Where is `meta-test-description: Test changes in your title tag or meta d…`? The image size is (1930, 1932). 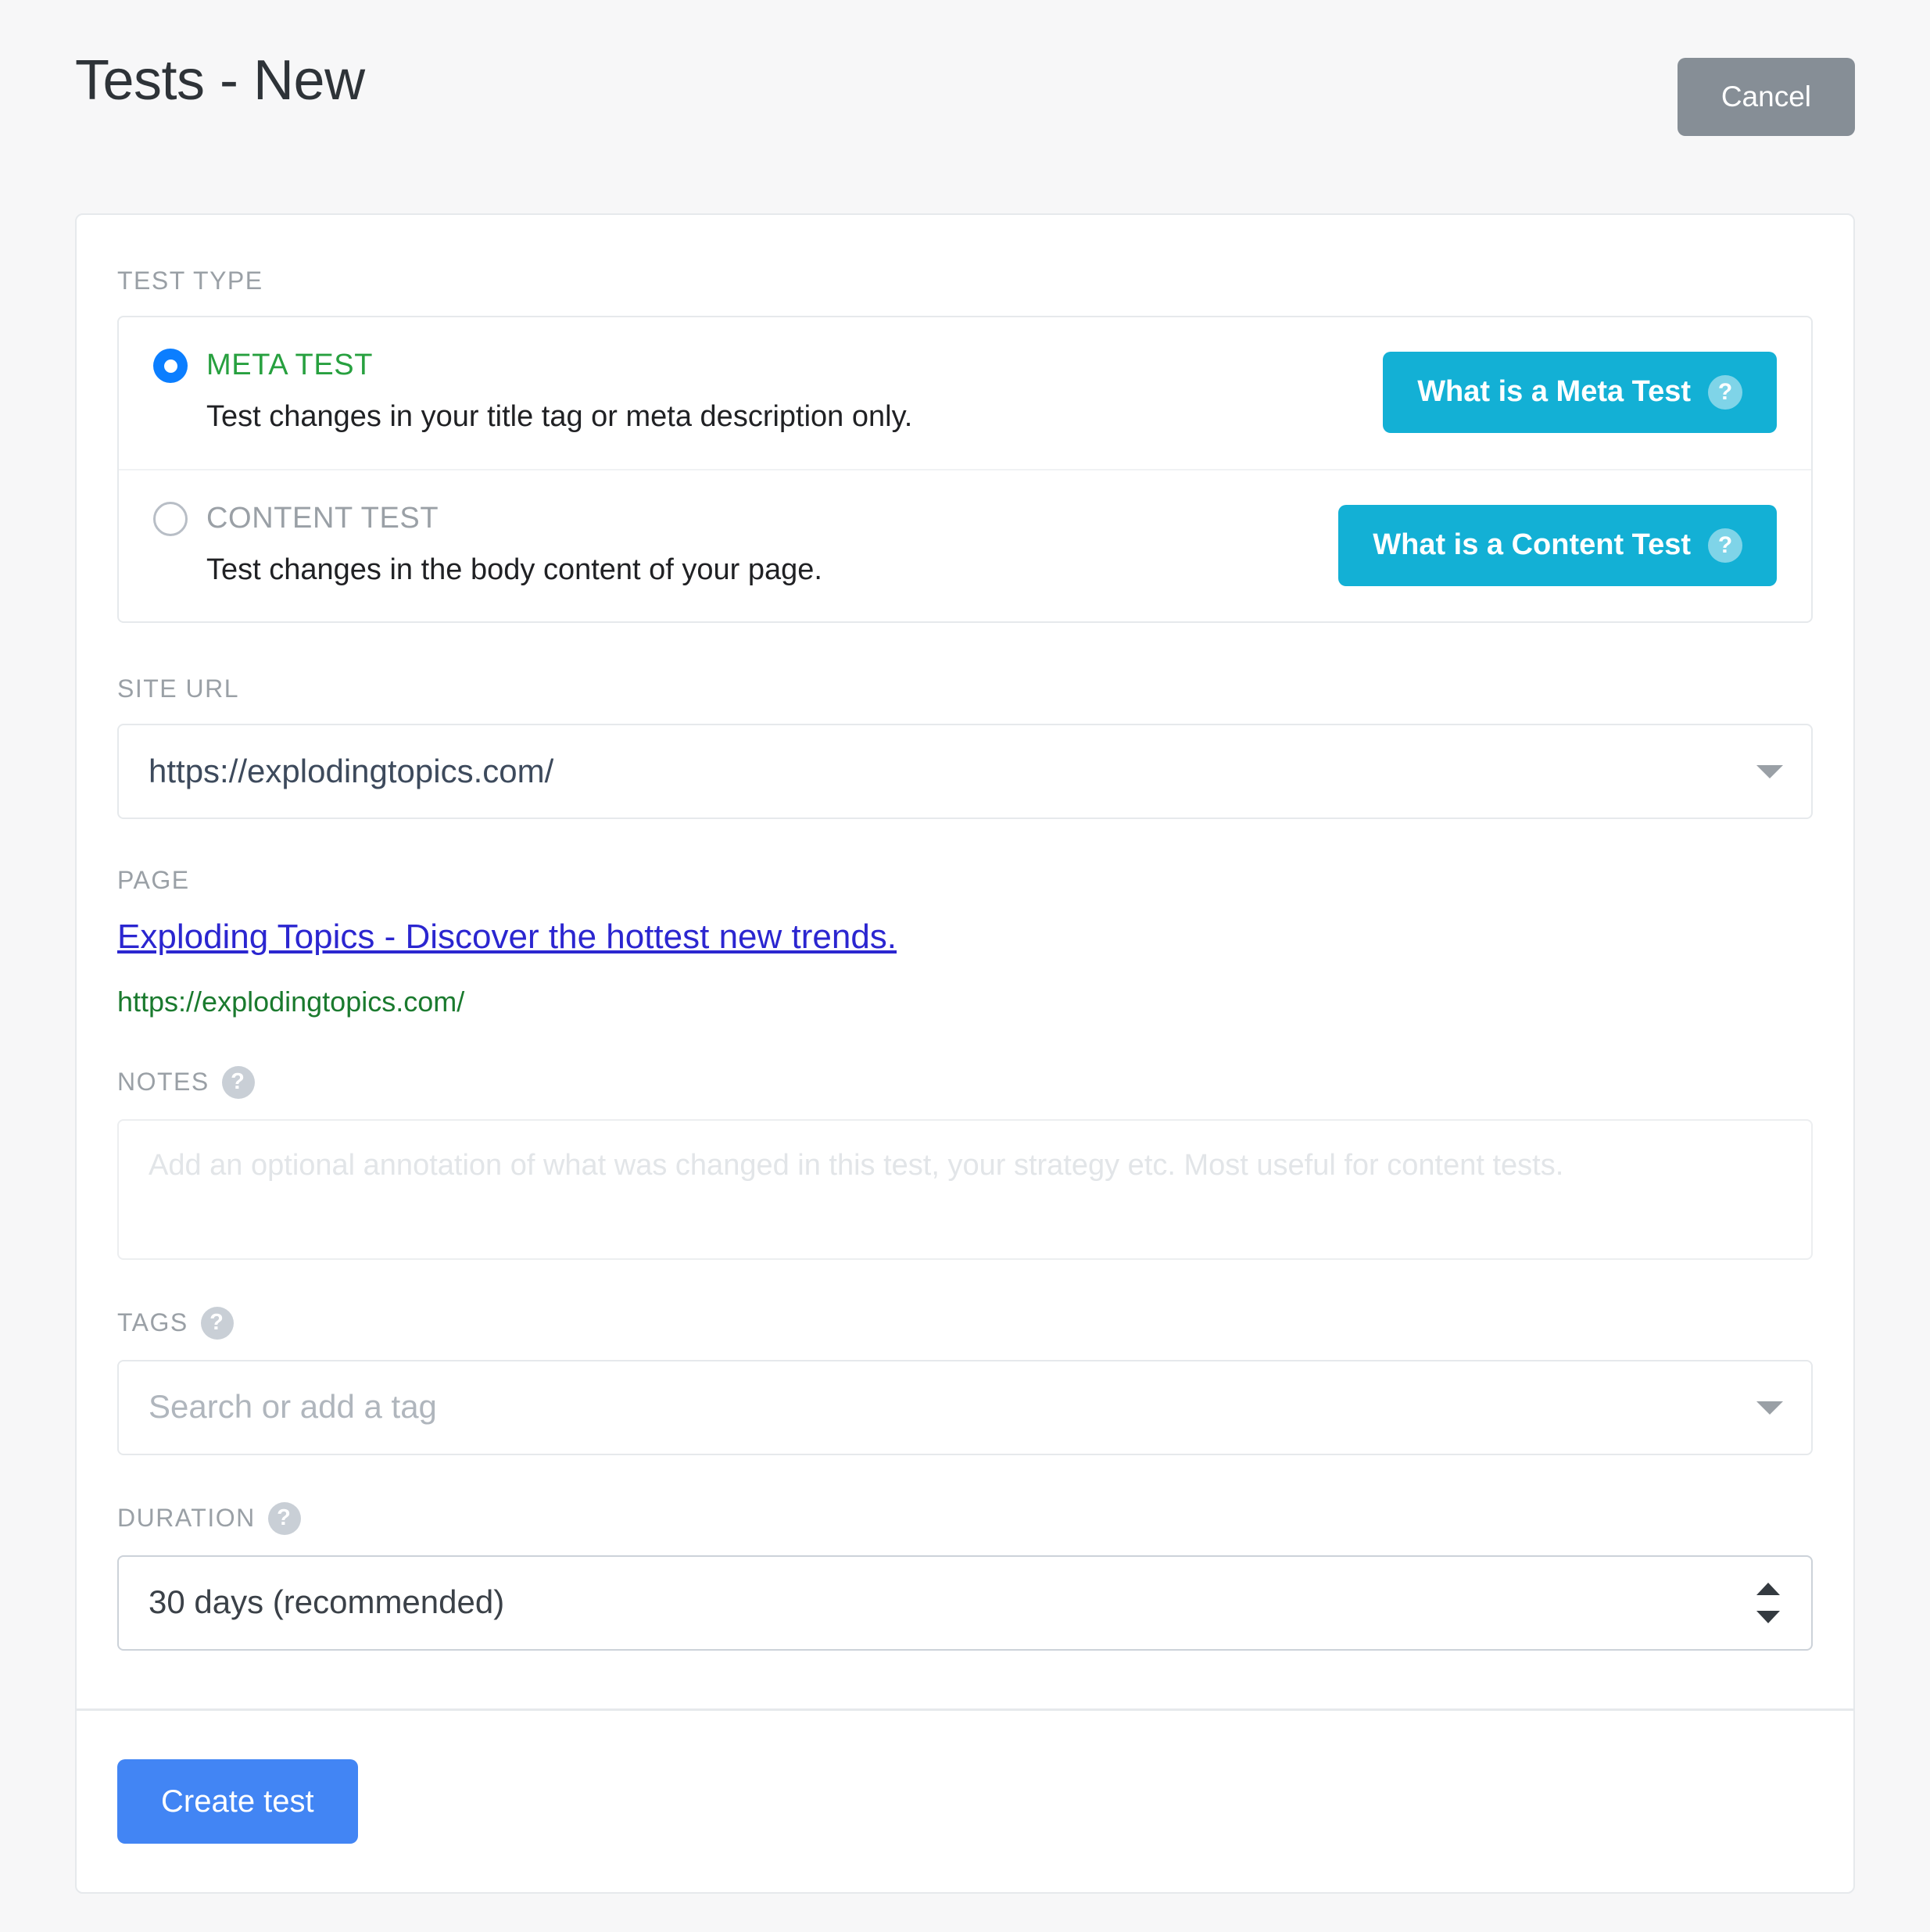 meta-test-description: Test changes in your title tag or meta d… is located at coordinates (559, 417).